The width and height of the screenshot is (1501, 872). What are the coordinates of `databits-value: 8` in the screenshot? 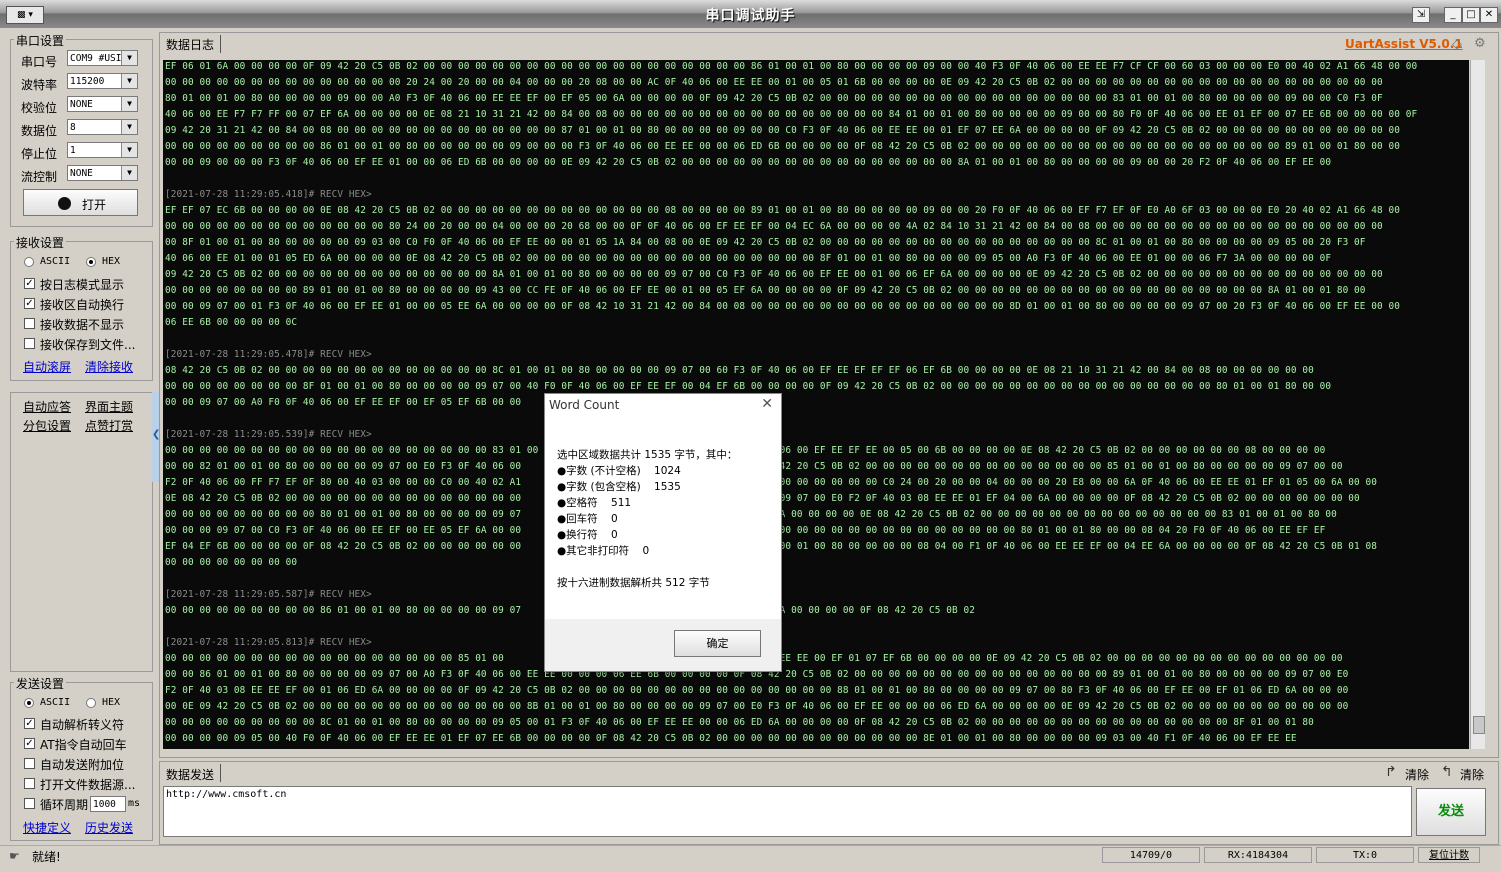 It's located at (73, 127).